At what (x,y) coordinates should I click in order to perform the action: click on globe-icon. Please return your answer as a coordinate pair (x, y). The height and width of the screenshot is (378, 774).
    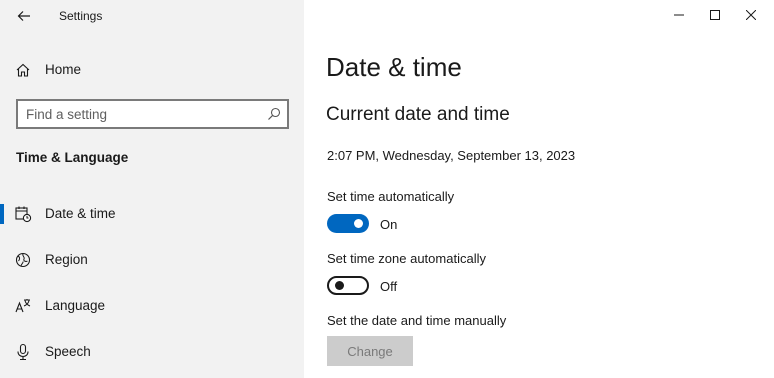
    Looking at the image, I should click on (23, 260).